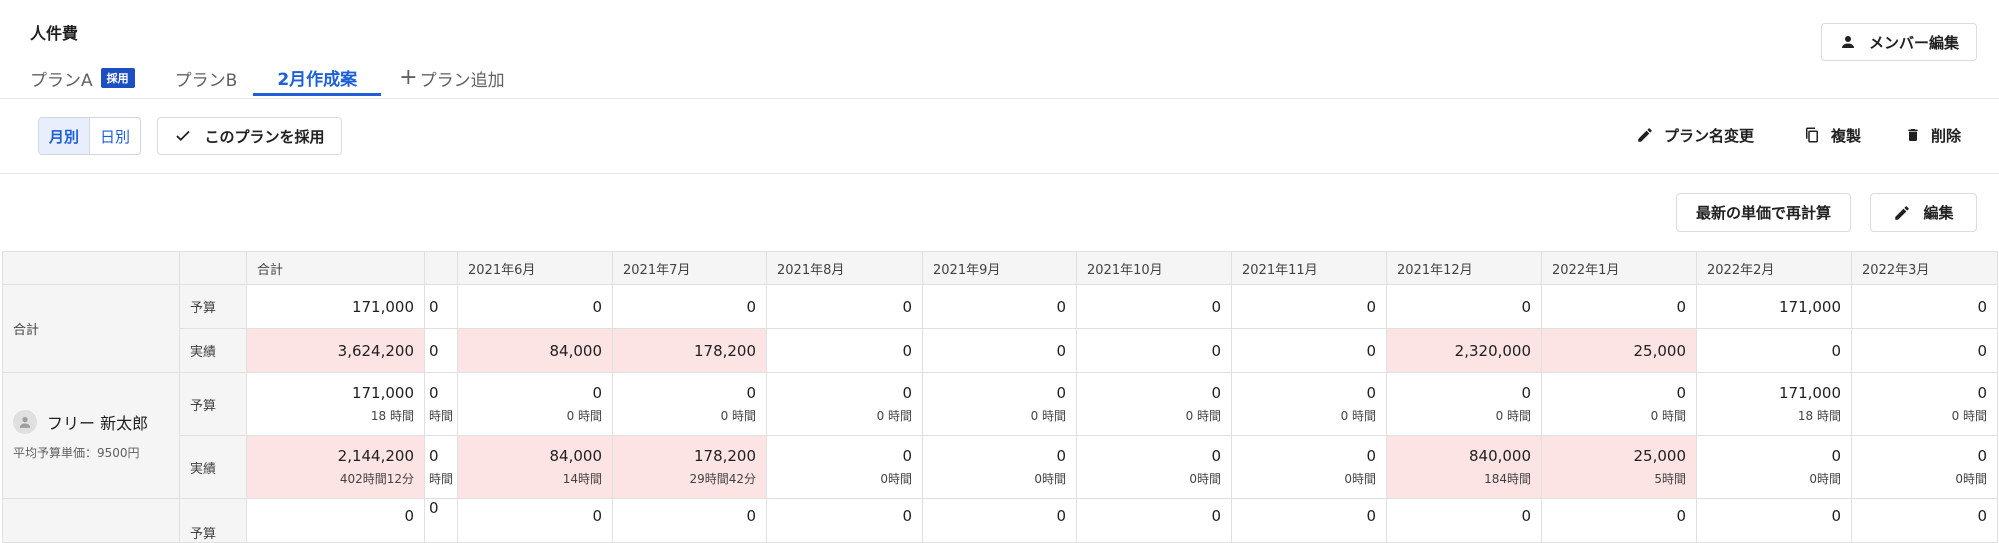 The width and height of the screenshot is (1999, 543). What do you see at coordinates (1360, 479) in the screenshot?
I see `cell-hours: 0時間` at bounding box center [1360, 479].